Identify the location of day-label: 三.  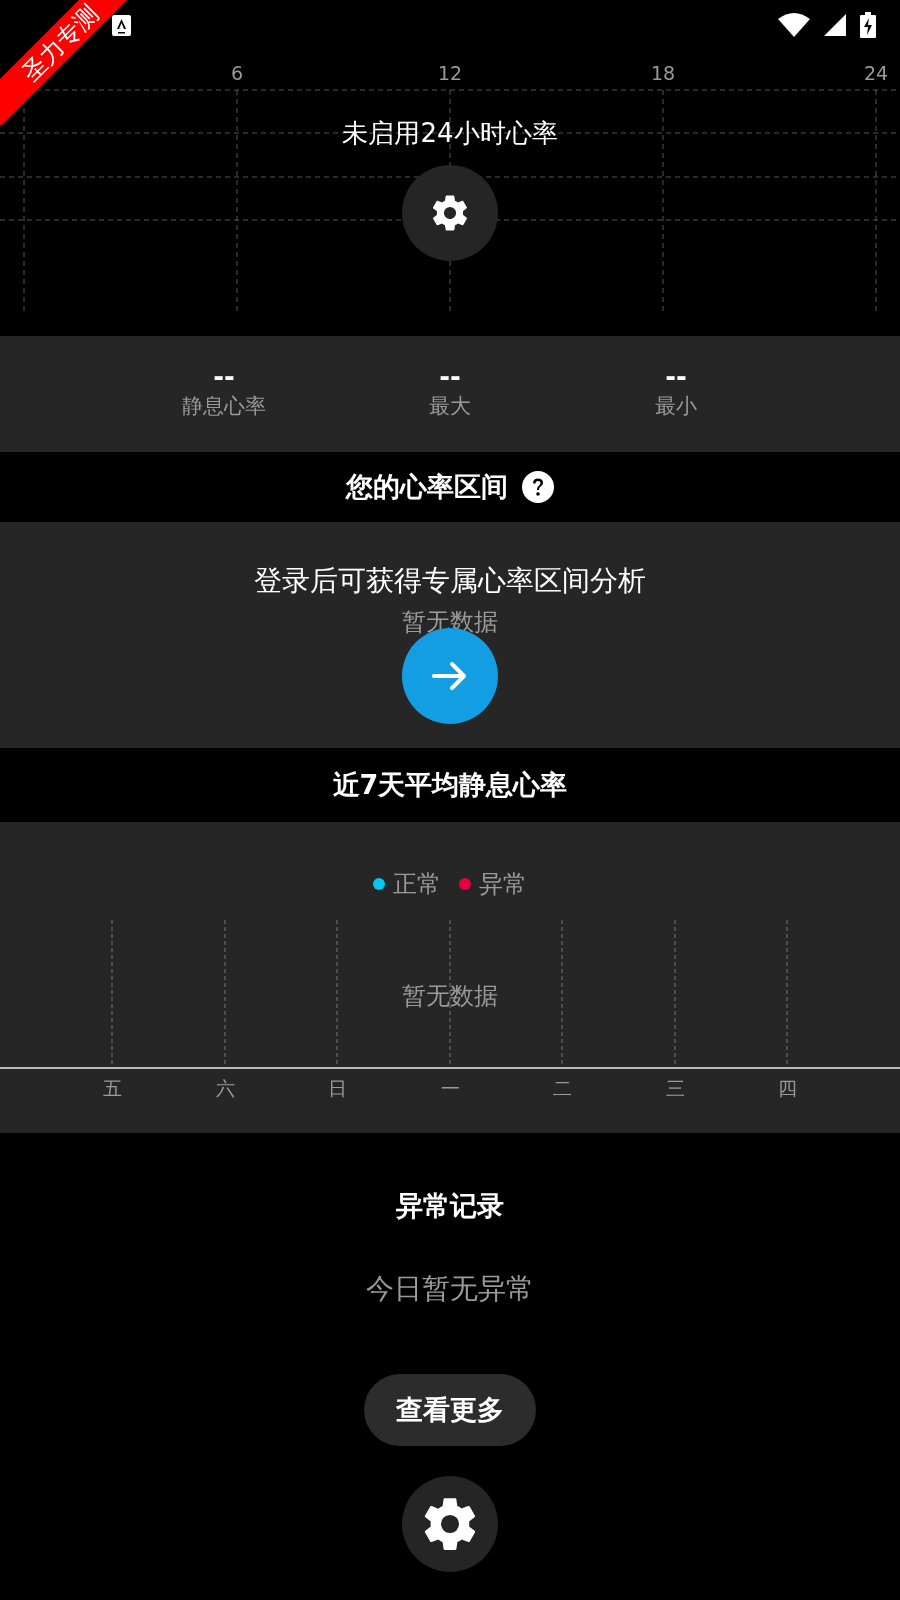
(675, 1088).